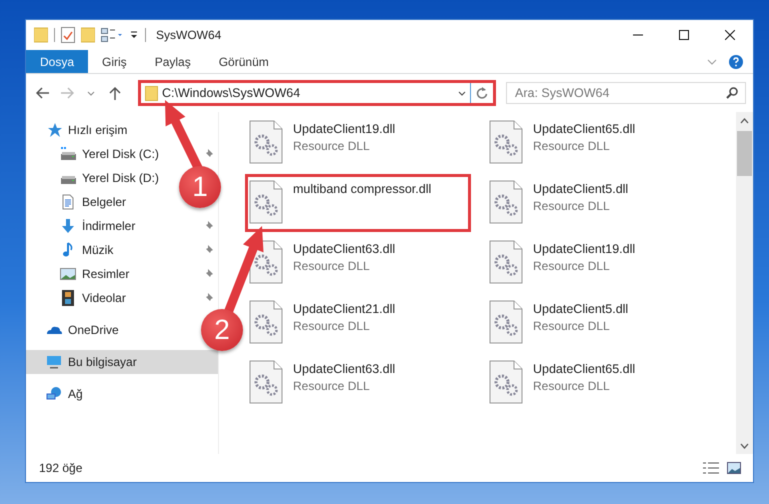 This screenshot has height=504, width=769. What do you see at coordinates (189, 35) in the screenshot?
I see `window-title: SysWOW64` at bounding box center [189, 35].